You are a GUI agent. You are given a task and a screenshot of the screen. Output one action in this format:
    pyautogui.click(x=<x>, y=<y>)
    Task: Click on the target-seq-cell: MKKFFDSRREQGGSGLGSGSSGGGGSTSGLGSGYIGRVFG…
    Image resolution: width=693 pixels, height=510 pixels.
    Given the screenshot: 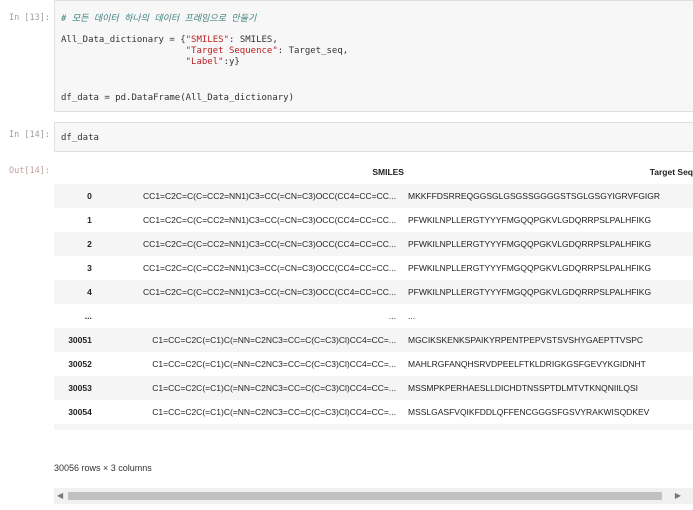 What is the action you would take?
    pyautogui.click(x=534, y=196)
    